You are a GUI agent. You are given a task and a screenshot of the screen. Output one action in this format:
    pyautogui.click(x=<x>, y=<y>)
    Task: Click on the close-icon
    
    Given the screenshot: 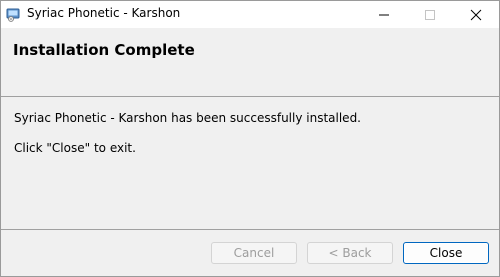 What is the action you would take?
    pyautogui.click(x=476, y=15)
    